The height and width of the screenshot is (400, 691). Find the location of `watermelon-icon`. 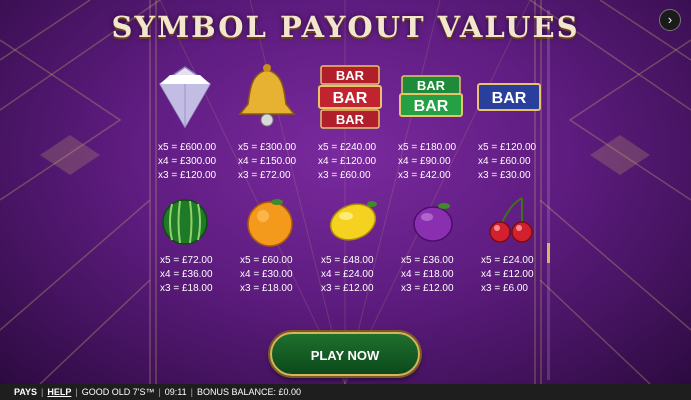

watermelon-icon is located at coordinates (185, 222).